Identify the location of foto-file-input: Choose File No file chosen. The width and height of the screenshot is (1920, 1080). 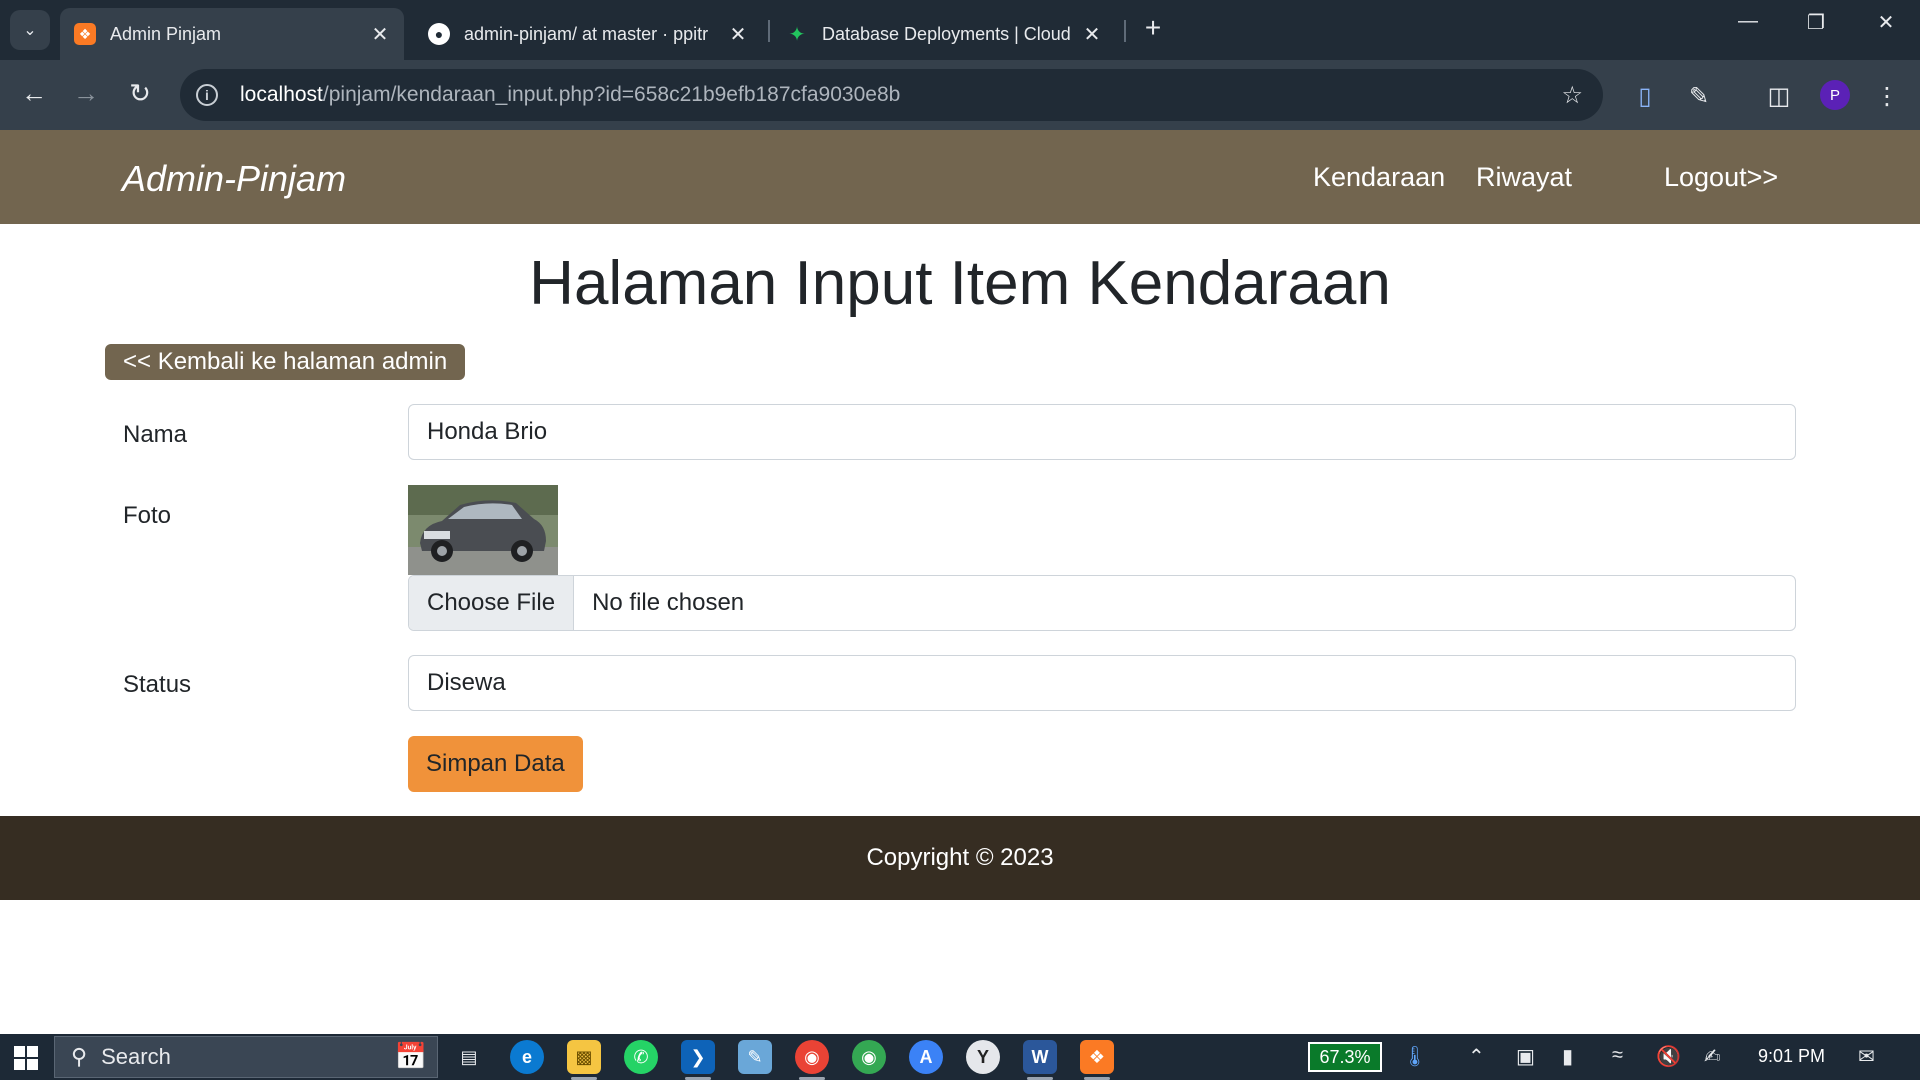
(1102, 603).